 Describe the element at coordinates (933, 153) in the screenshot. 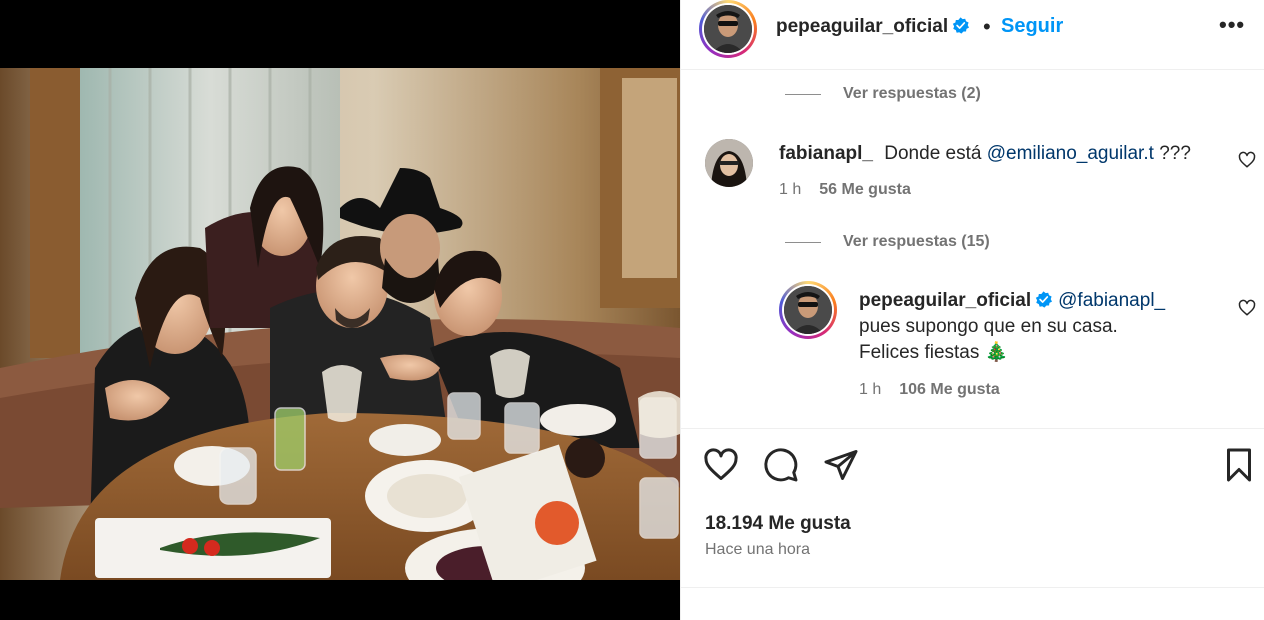

I see `comment-body: Donde está` at that location.